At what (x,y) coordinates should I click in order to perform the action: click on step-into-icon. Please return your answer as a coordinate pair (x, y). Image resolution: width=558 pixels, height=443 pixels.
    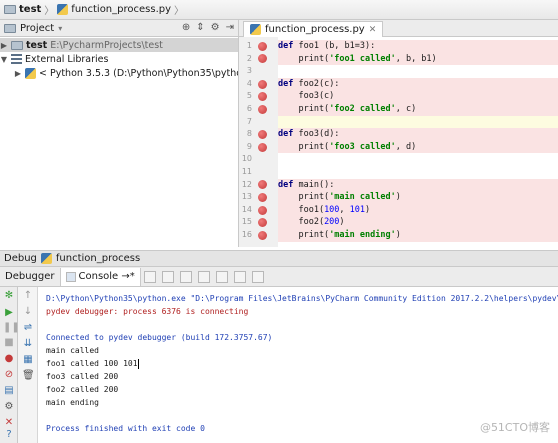
    Looking at the image, I should click on (167, 276).